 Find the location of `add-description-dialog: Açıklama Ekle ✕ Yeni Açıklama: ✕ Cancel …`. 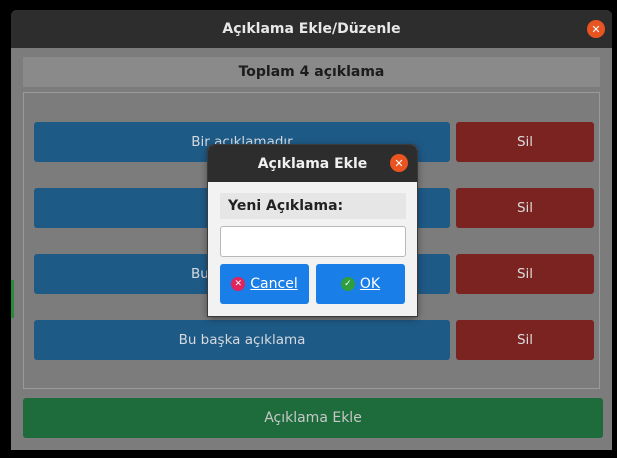

add-description-dialog: Açıklama Ekle ✕ Yeni Açıklama: ✕ Cancel … is located at coordinates (312, 230).